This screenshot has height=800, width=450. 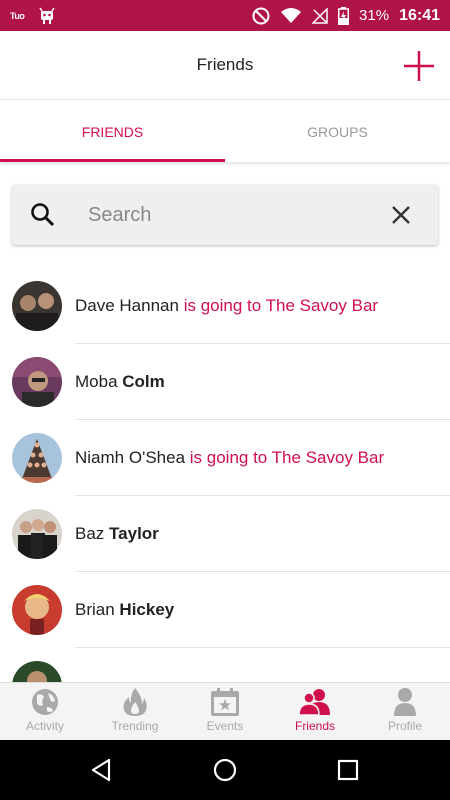 What do you see at coordinates (225, 534) in the screenshot?
I see `friend-row: Baz Taylor` at bounding box center [225, 534].